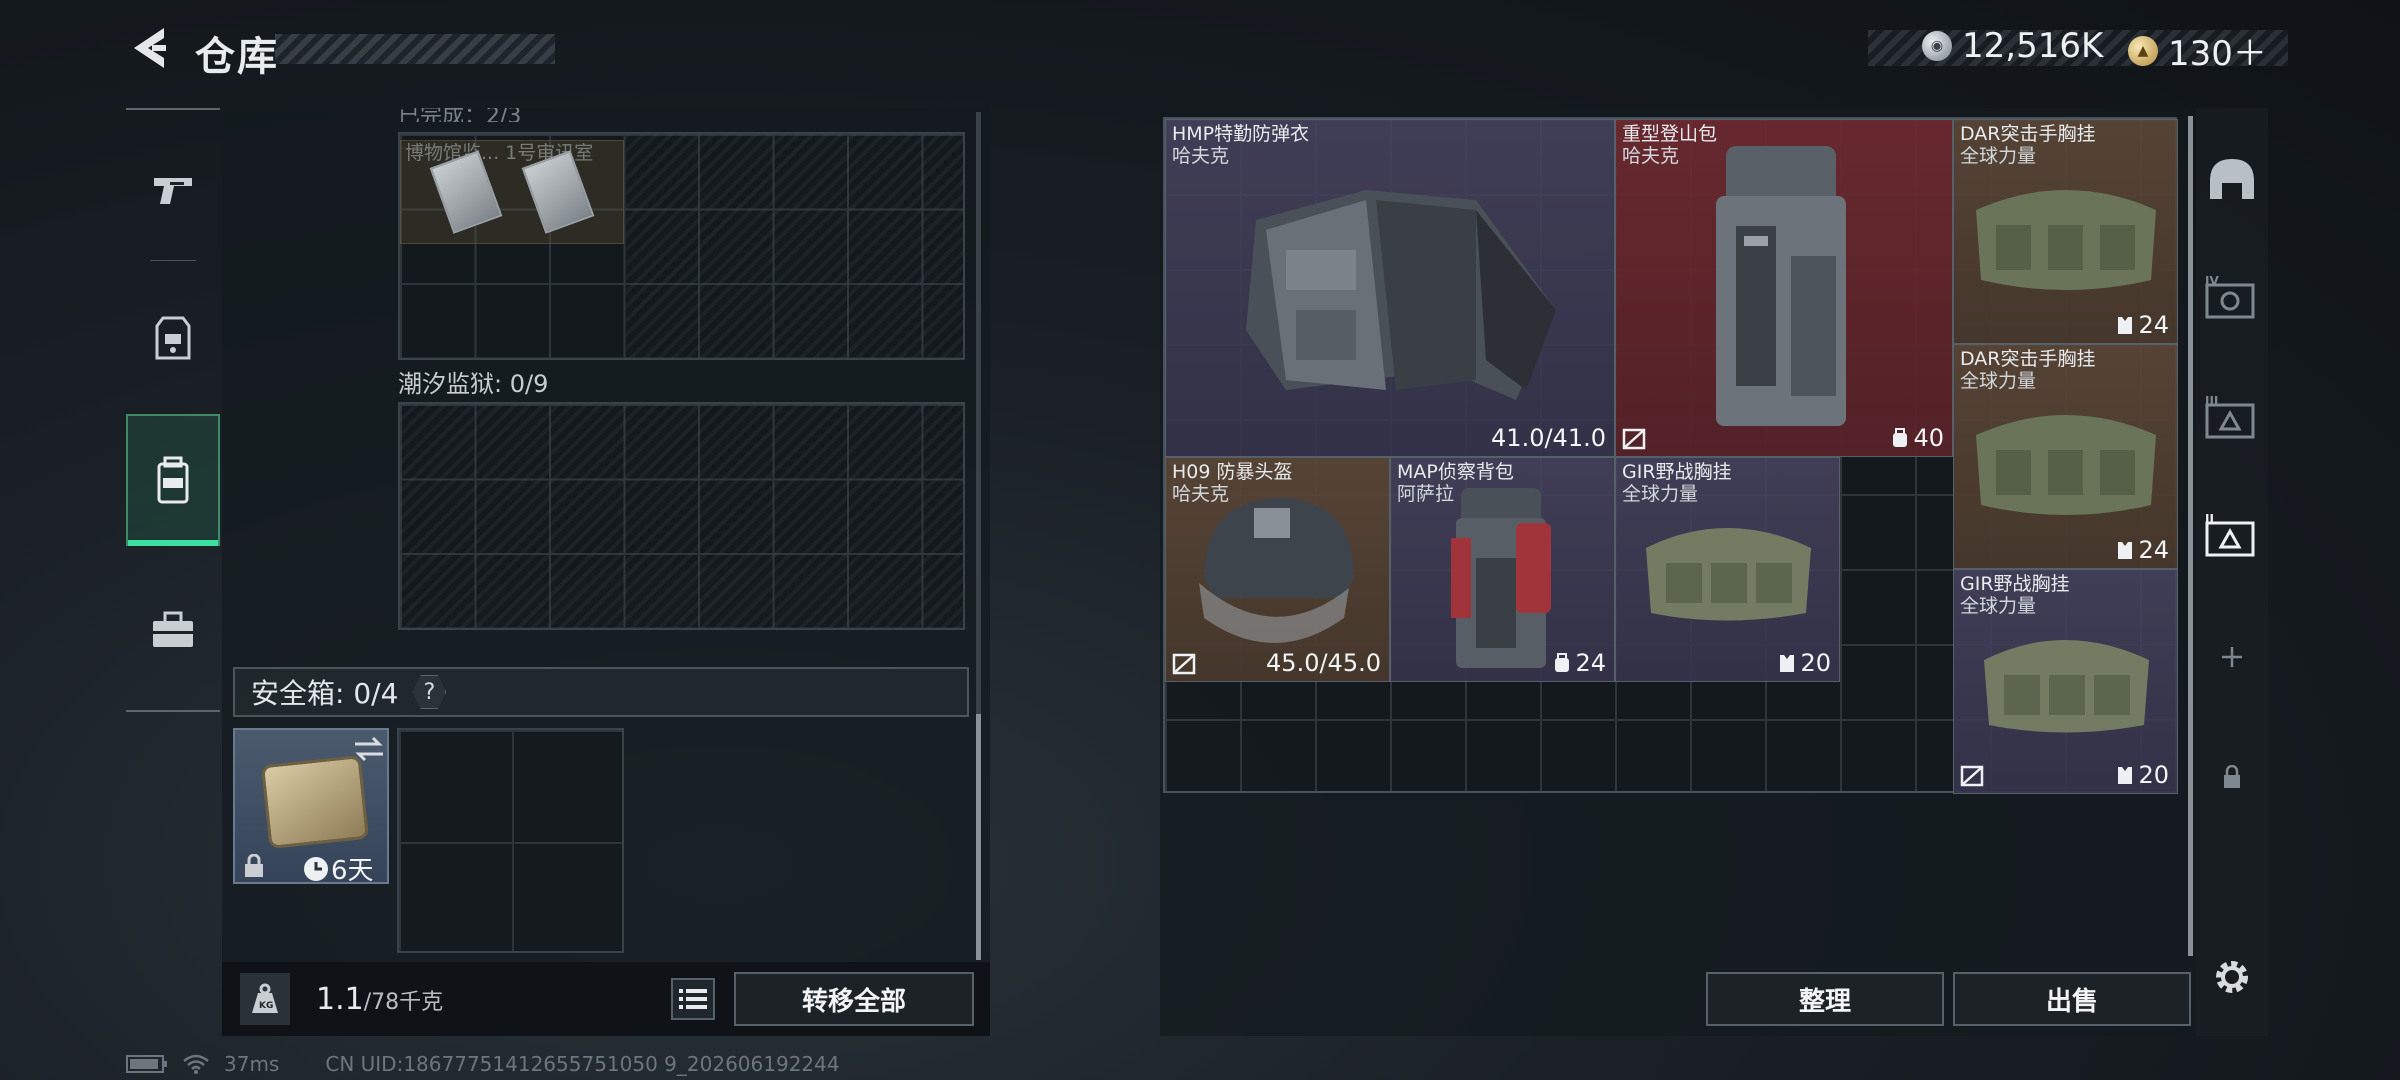  What do you see at coordinates (196, 1064) in the screenshot?
I see `wifi-icon` at bounding box center [196, 1064].